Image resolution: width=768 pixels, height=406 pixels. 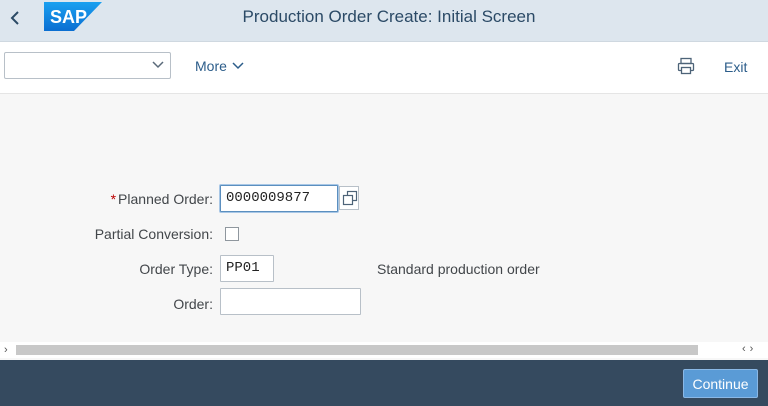 What do you see at coordinates (176, 269) in the screenshot?
I see `order-type-label: Order Type:` at bounding box center [176, 269].